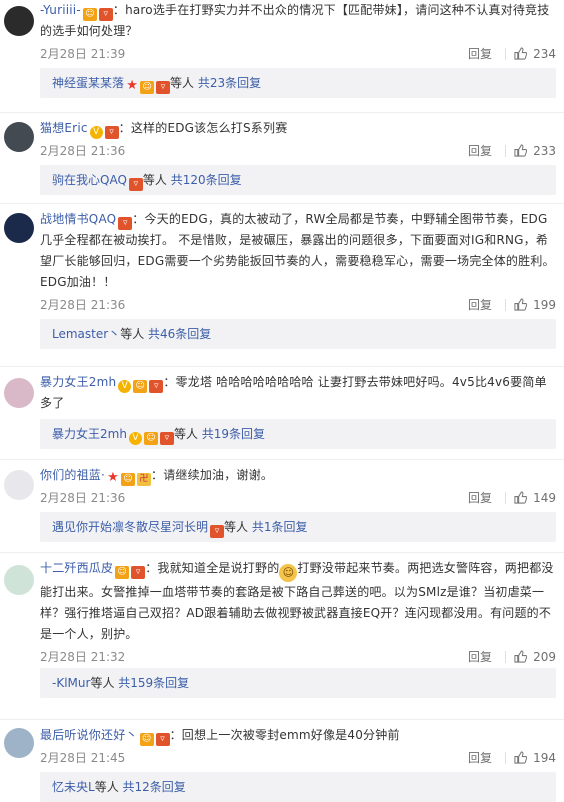 This screenshot has height=802, width=564. I want to click on sub-reply-count: 等人 共12条回复, so click(140, 787).